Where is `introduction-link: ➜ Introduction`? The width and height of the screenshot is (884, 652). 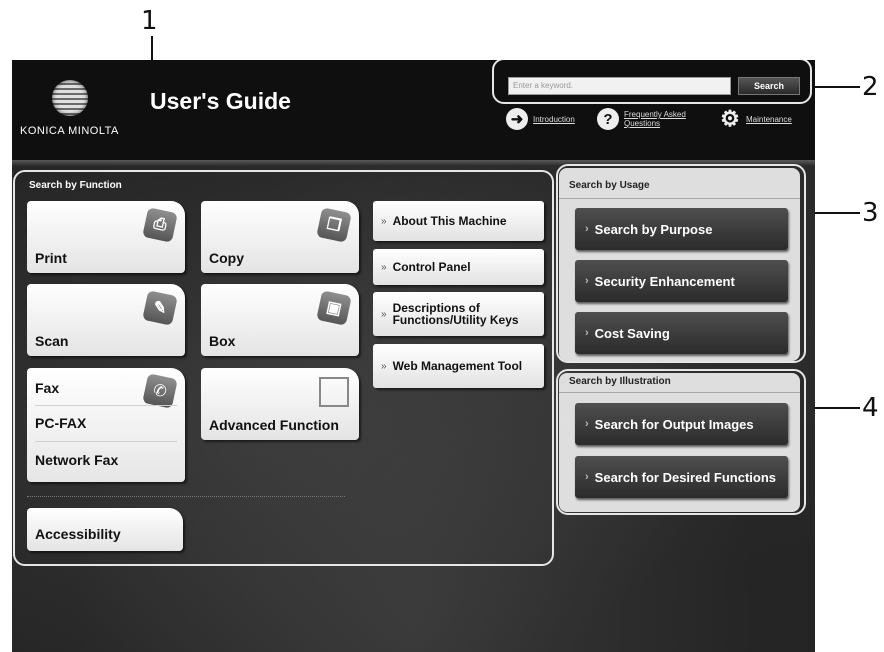
introduction-link: ➜ Introduction is located at coordinates (540, 119).